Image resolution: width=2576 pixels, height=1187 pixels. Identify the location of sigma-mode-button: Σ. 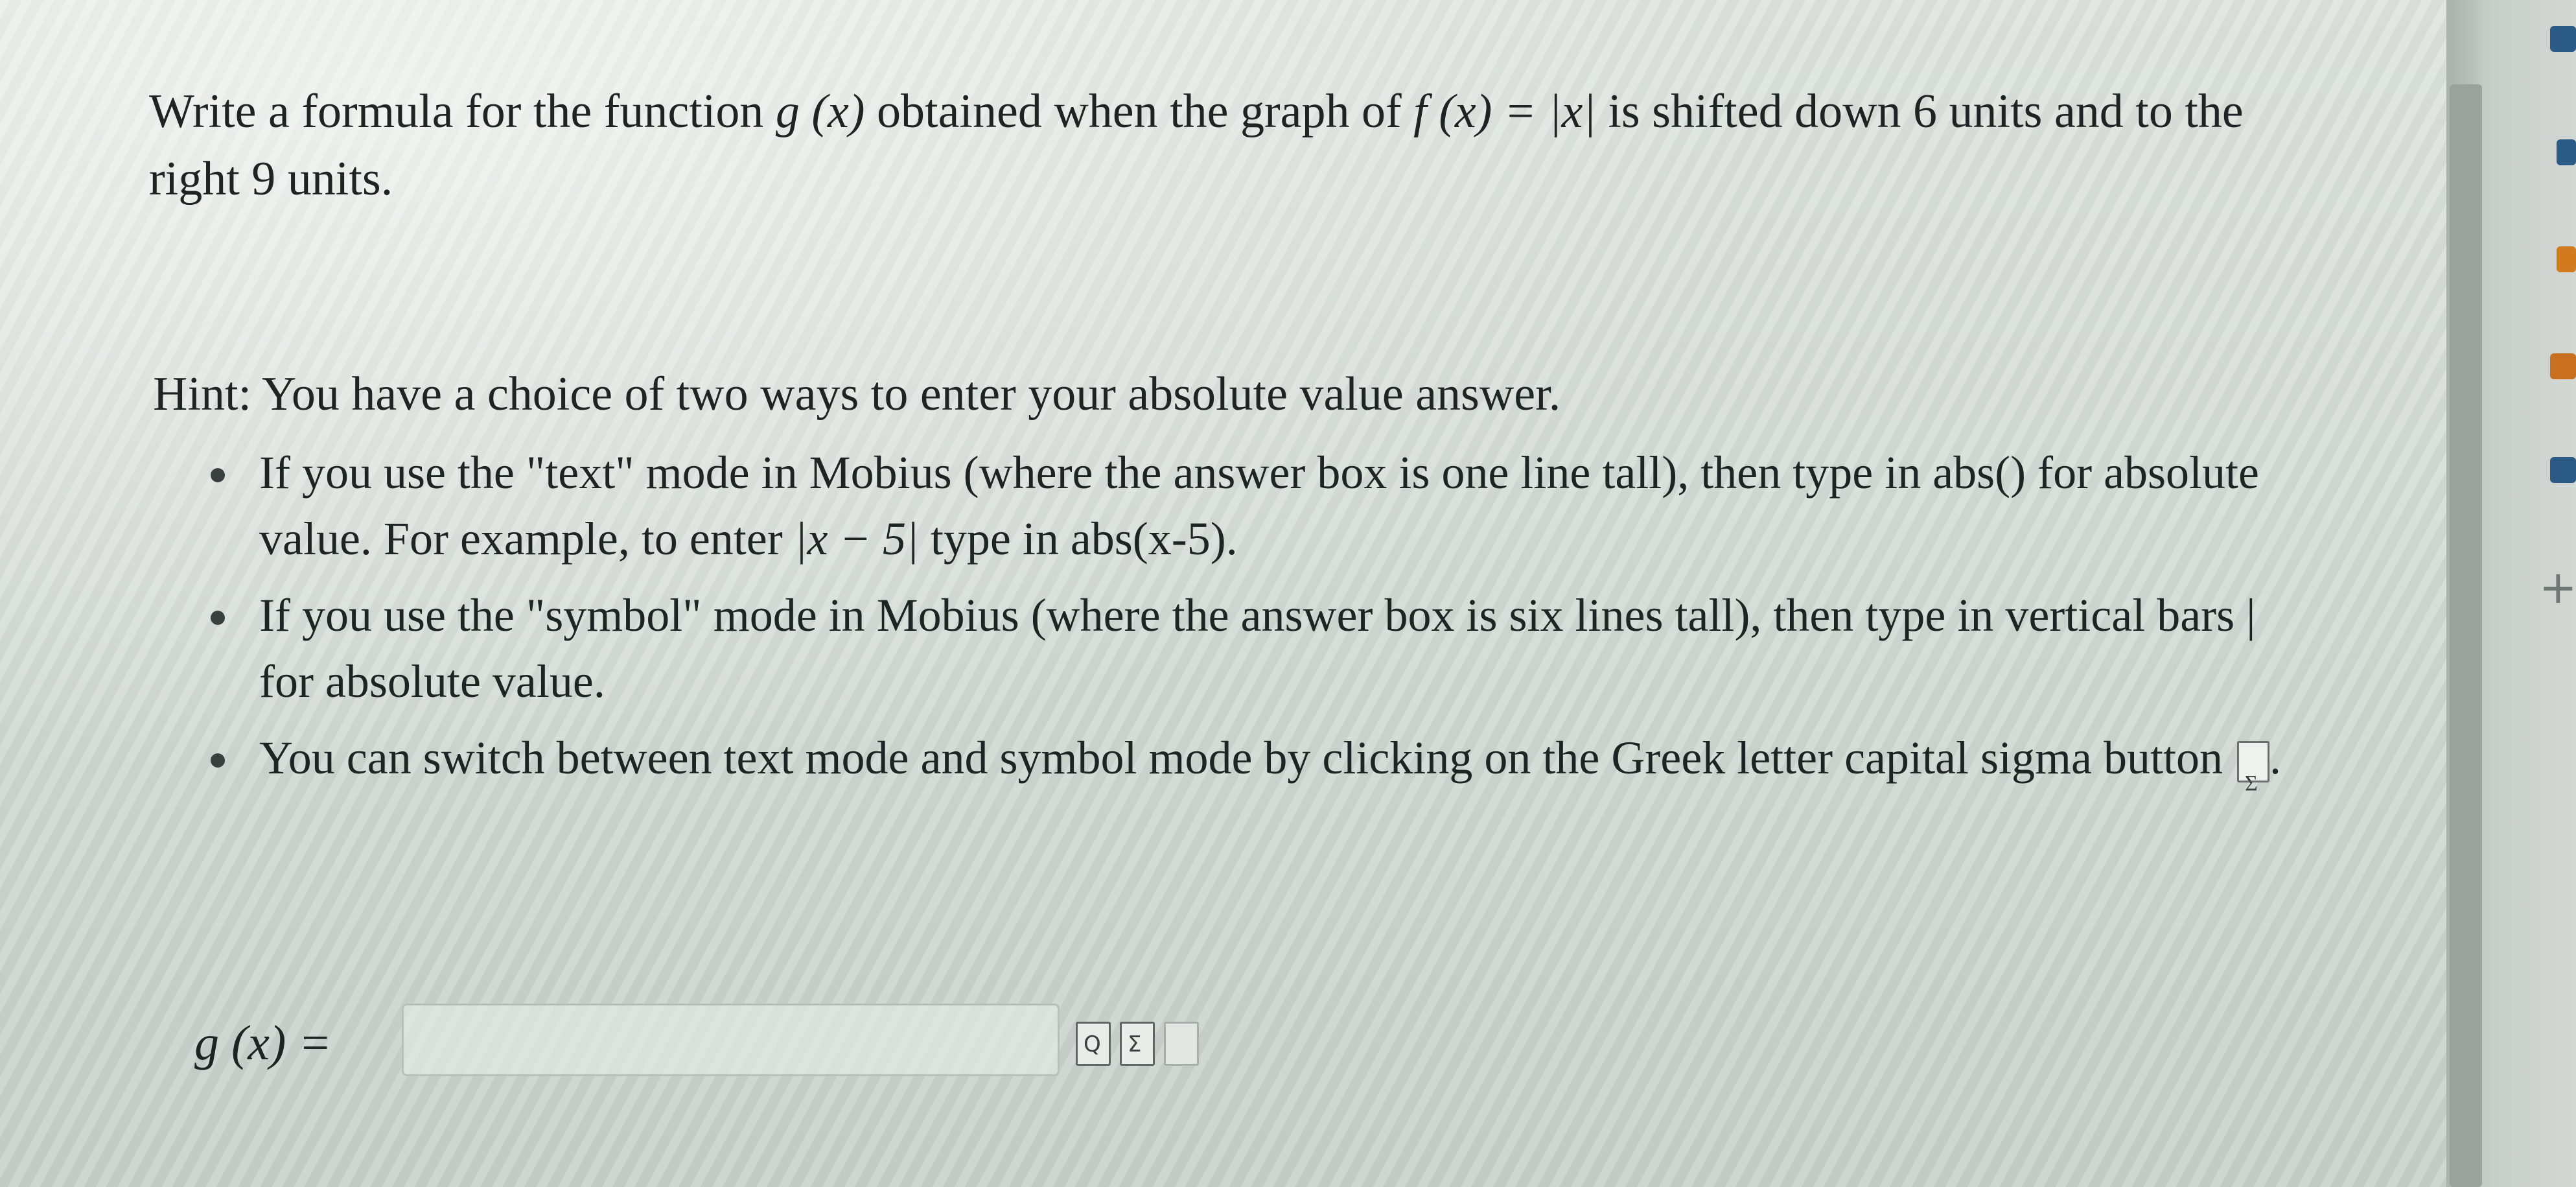
(1137, 1044).